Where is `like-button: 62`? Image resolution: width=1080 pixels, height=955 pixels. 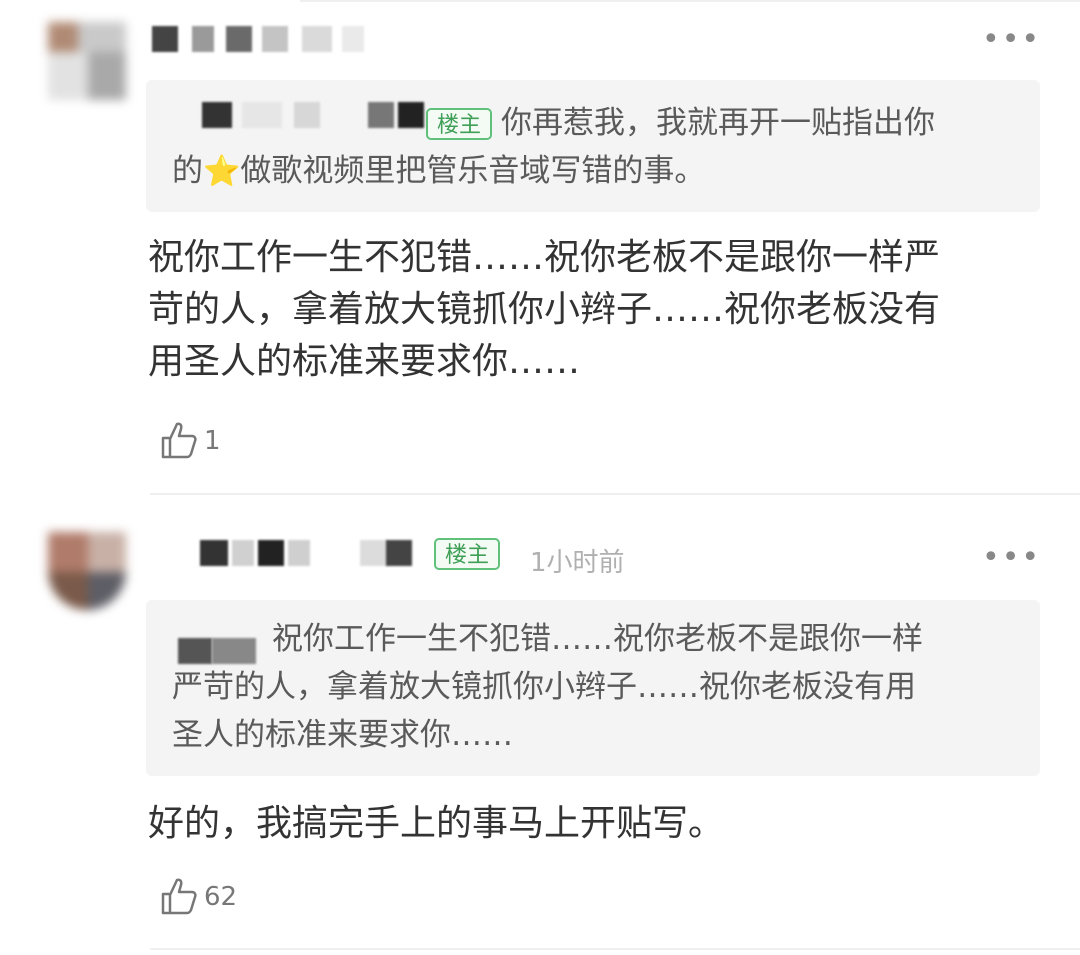
like-button: 62 is located at coordinates (210, 896).